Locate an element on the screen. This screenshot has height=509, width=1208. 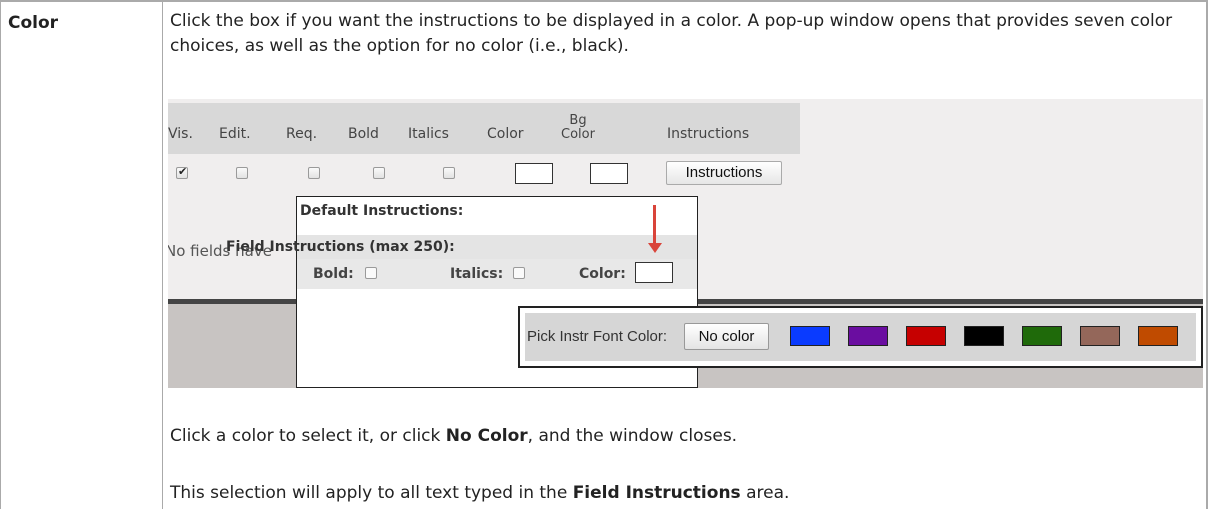
header-bg-line2: Color is located at coordinates (578, 134).